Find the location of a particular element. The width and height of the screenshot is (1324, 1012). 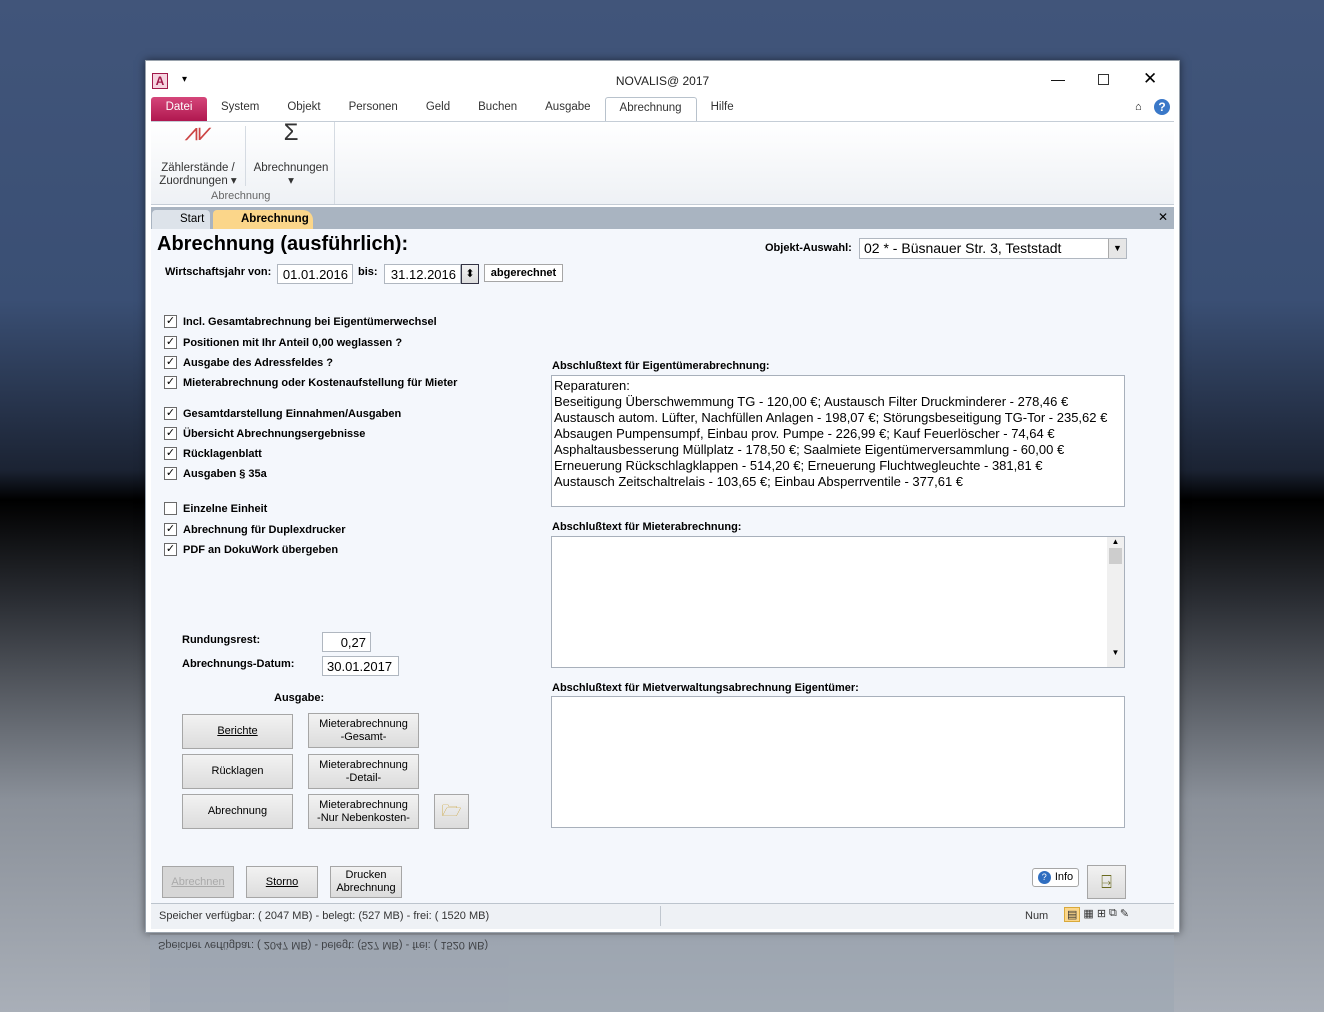

ribbon-group-label: Abrechnung is located at coordinates (241, 196).